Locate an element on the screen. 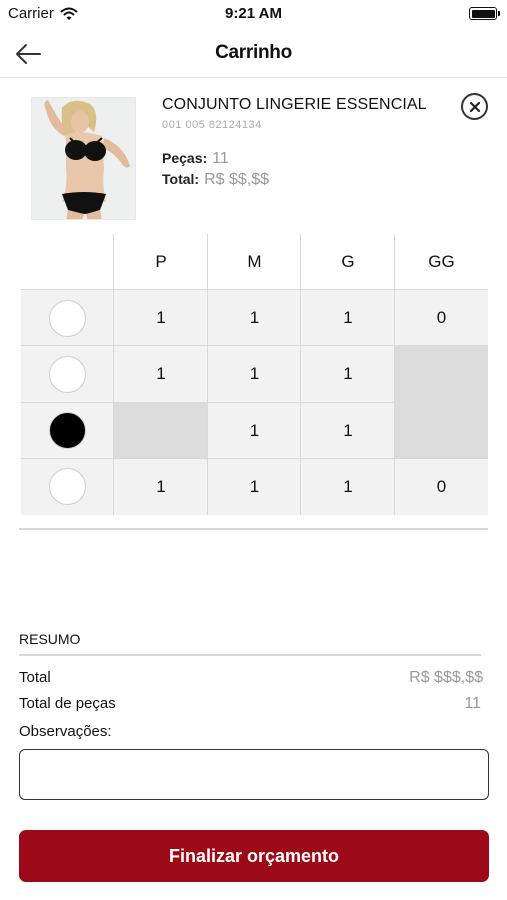 The height and width of the screenshot is (900, 507). total-value: R$ $$,$$ is located at coordinates (237, 179).